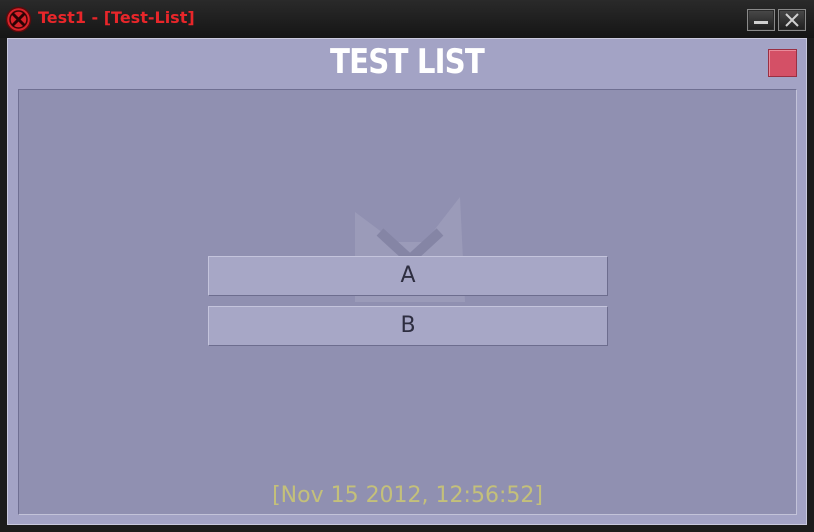 Image resolution: width=814 pixels, height=532 pixels. Describe the element at coordinates (792, 20) in the screenshot. I see `close-button` at that location.